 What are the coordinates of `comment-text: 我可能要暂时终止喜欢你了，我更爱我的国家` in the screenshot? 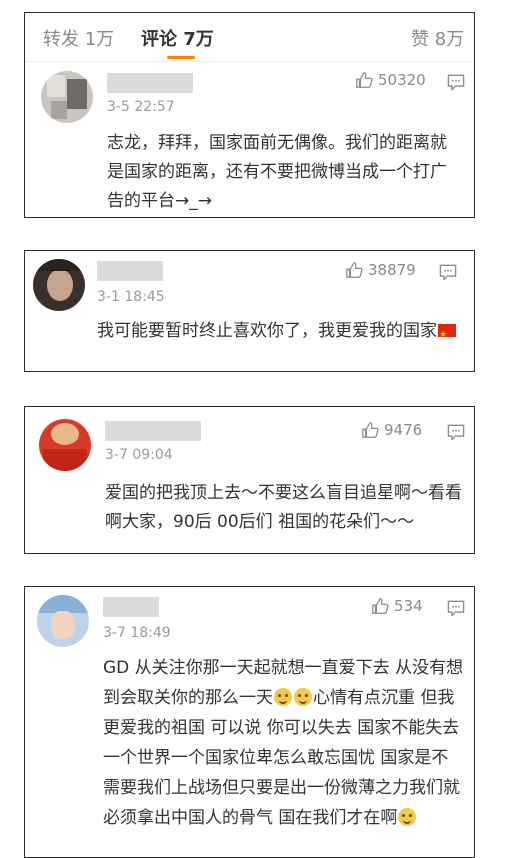 It's located at (280, 333).